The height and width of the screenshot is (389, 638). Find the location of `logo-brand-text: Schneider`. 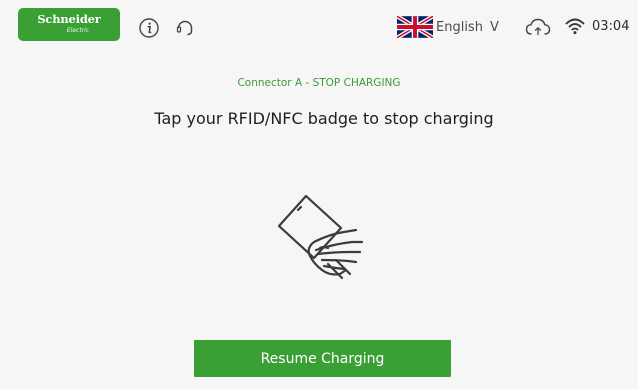

logo-brand-text: Schneider is located at coordinates (69, 19).